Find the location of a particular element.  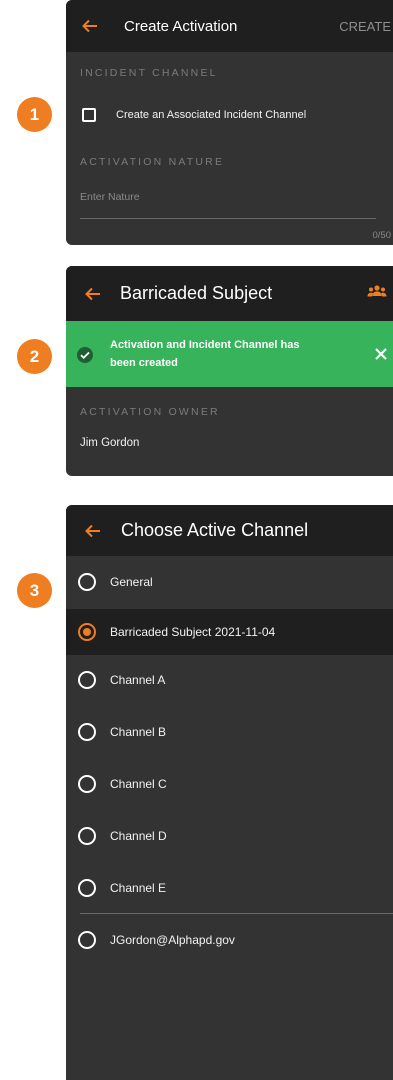

channel-option-direct-message: JGordon@Alphapd.gov is located at coordinates (229, 940).